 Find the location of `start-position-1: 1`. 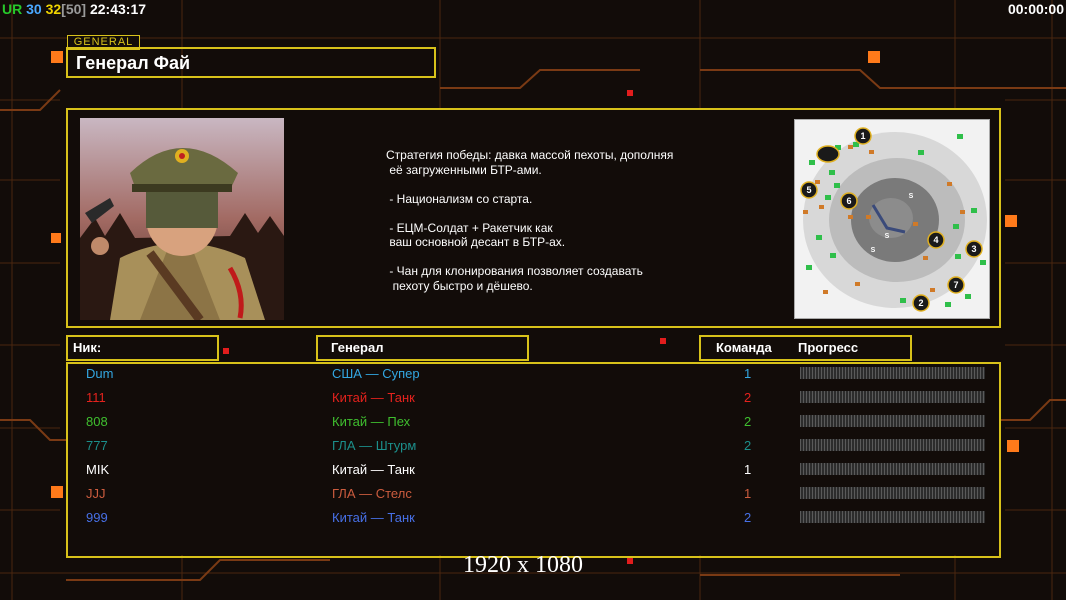

start-position-1: 1 is located at coordinates (862, 136).